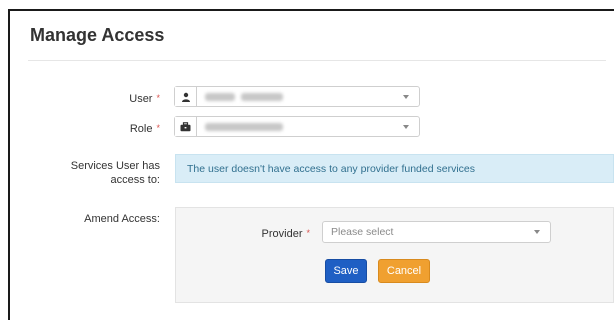  Describe the element at coordinates (97, 35) in the screenshot. I see `page-title: Manage Access` at that location.